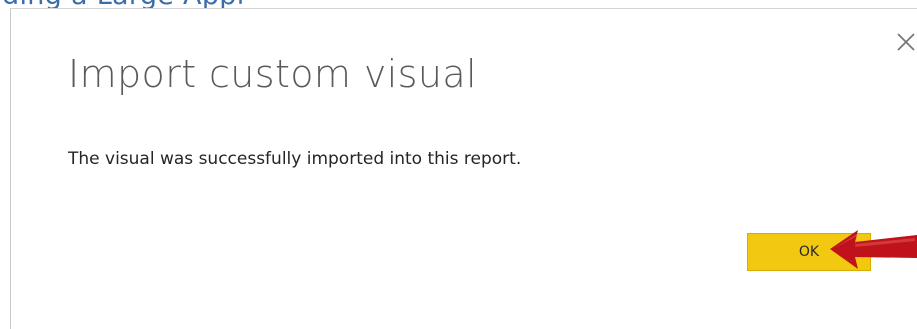 This screenshot has height=329, width=917. What do you see at coordinates (809, 252) in the screenshot?
I see `ok-button: OK` at bounding box center [809, 252].